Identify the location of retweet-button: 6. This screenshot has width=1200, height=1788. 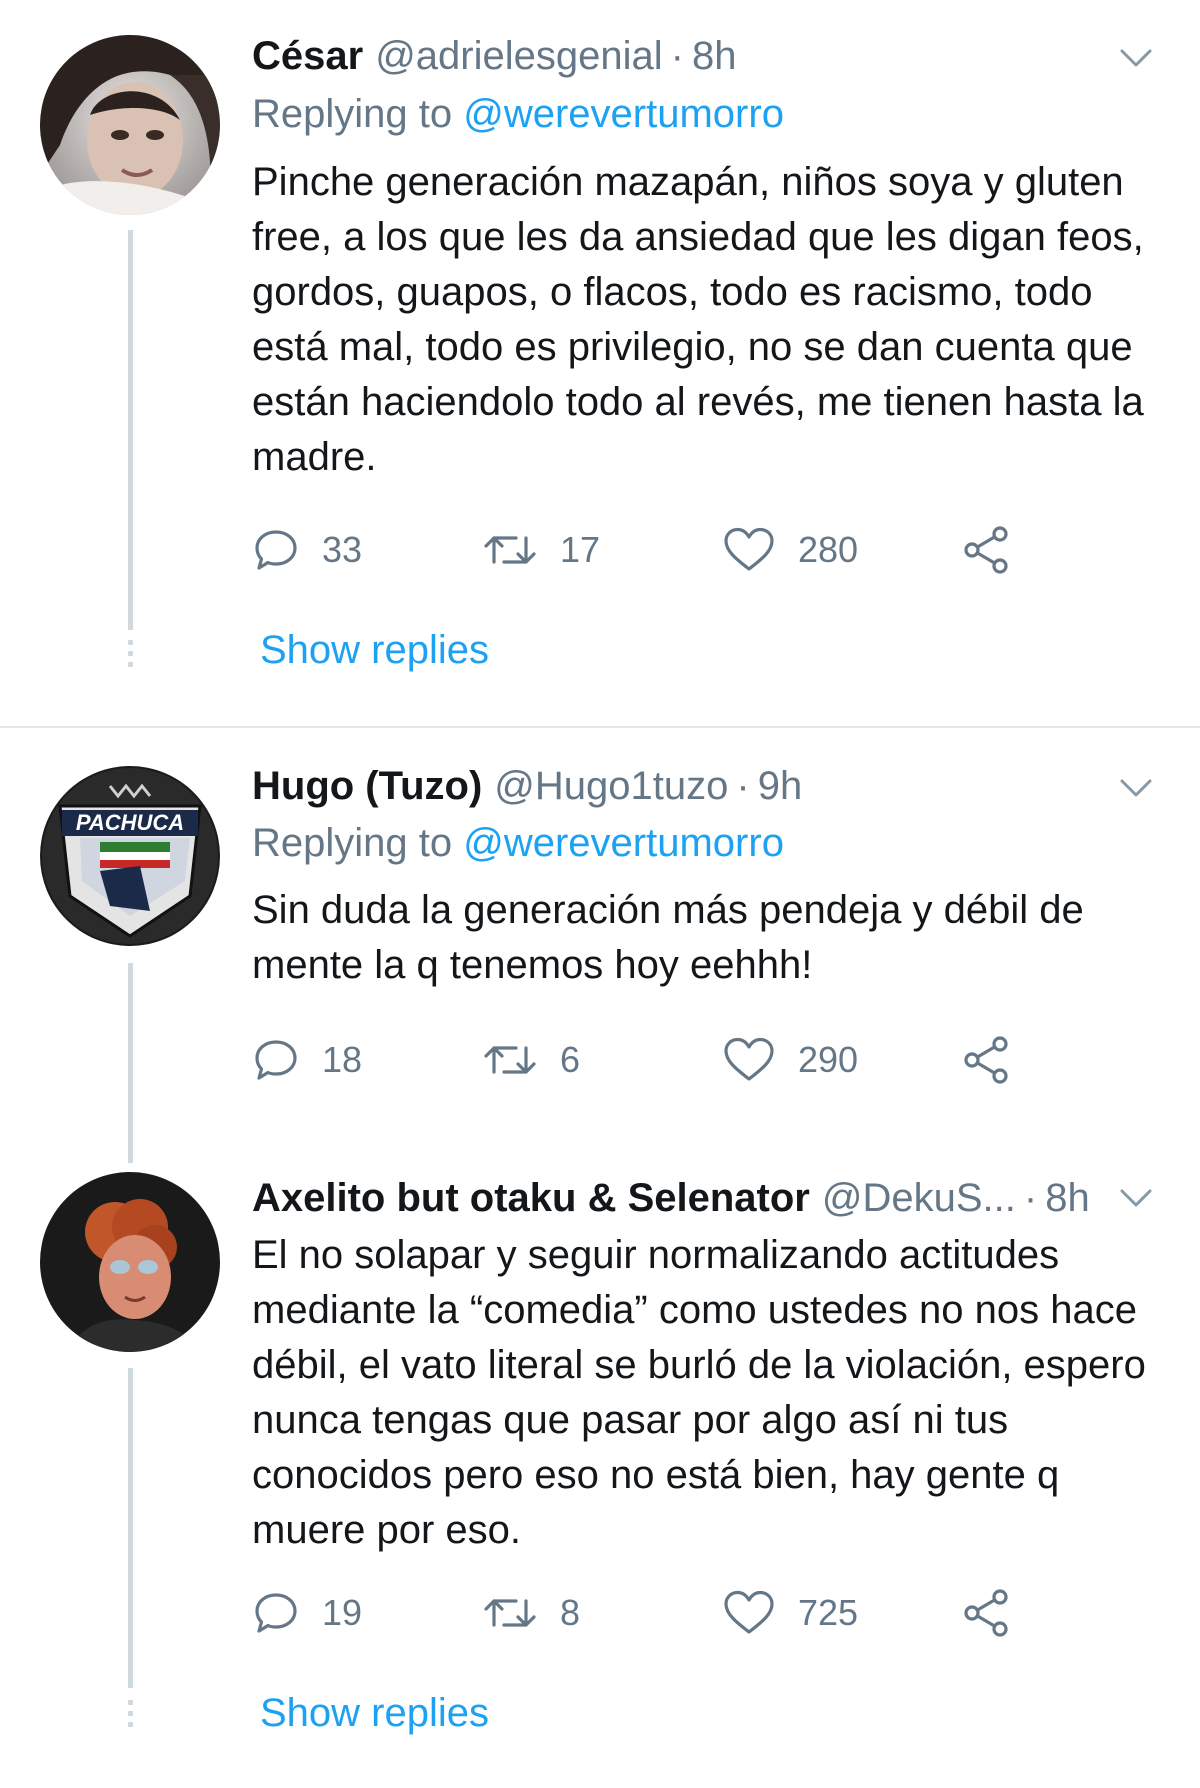
(531, 1060).